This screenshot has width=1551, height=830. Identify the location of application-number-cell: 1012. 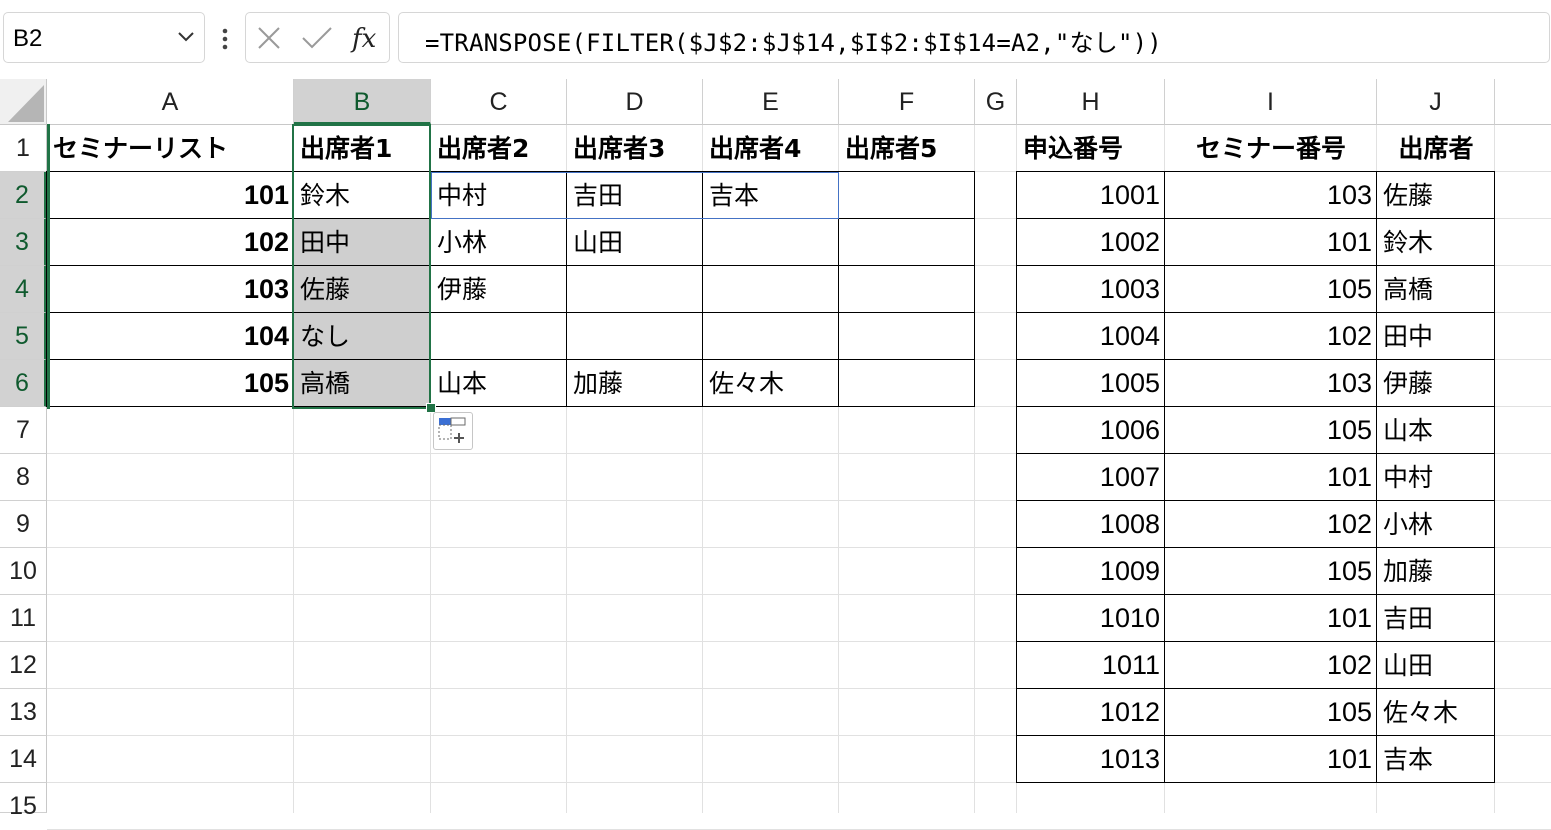
(1091, 712).